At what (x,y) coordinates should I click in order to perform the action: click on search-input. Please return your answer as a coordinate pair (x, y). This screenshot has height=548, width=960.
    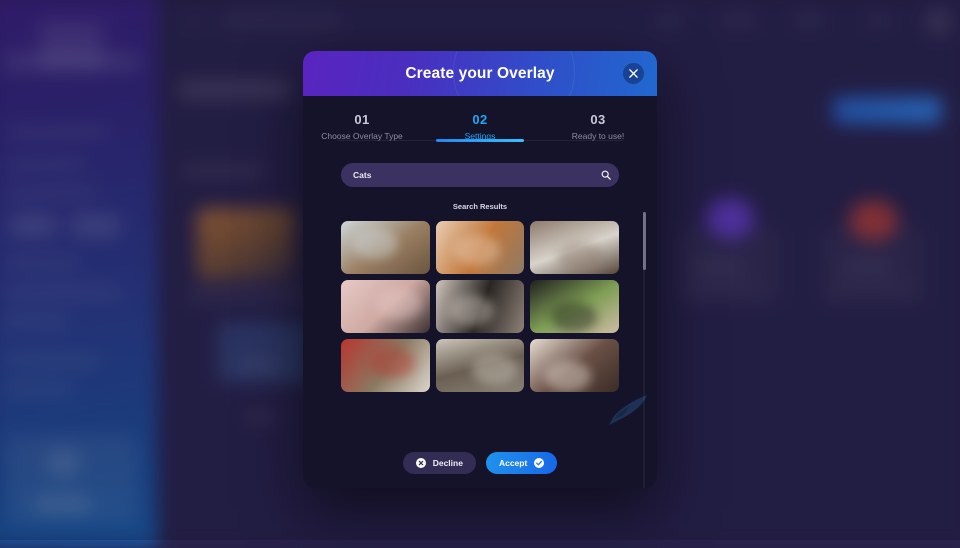
    Looking at the image, I should click on (467, 175).